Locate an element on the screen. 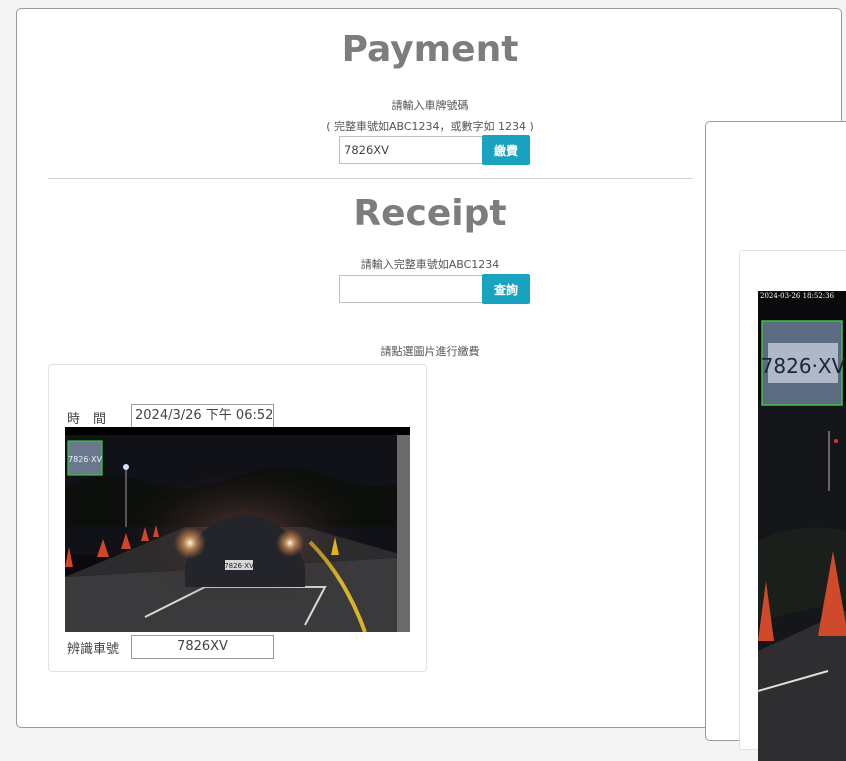 This screenshot has height=761, width=846. pay-button: 繳費 is located at coordinates (506, 150).